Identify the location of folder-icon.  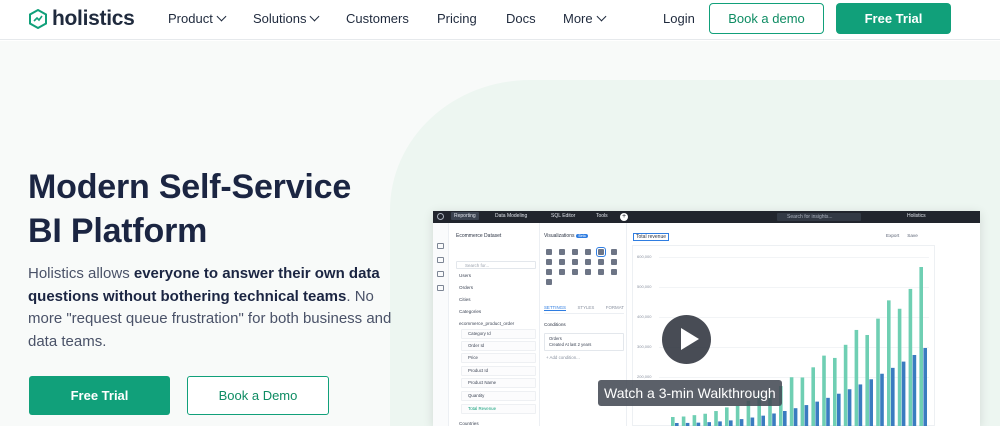
(440, 288).